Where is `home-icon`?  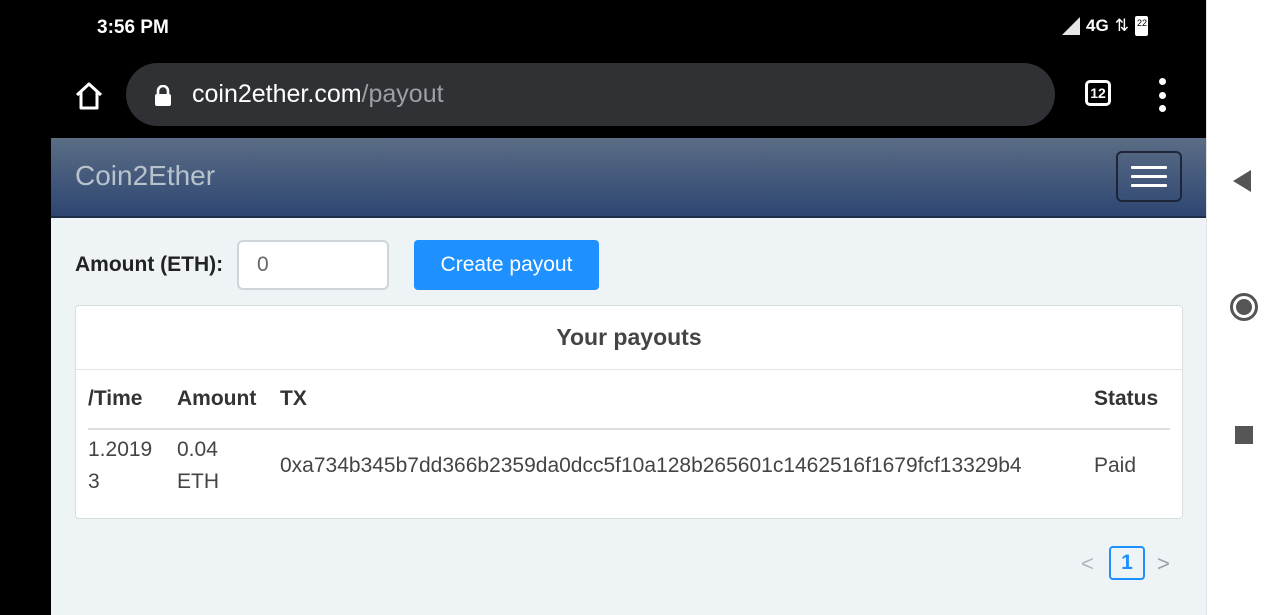 home-icon is located at coordinates (89, 96).